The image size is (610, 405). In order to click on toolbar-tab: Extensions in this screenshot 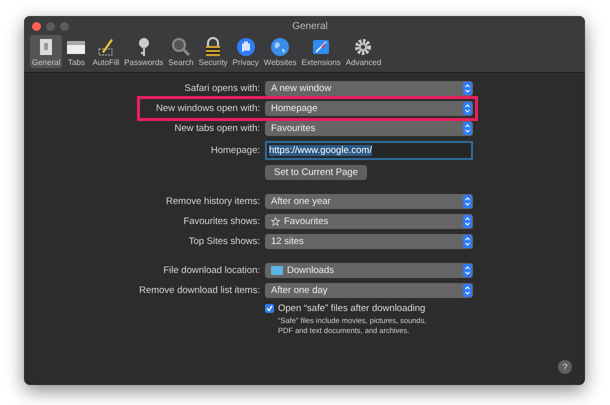, I will do `click(321, 51)`.